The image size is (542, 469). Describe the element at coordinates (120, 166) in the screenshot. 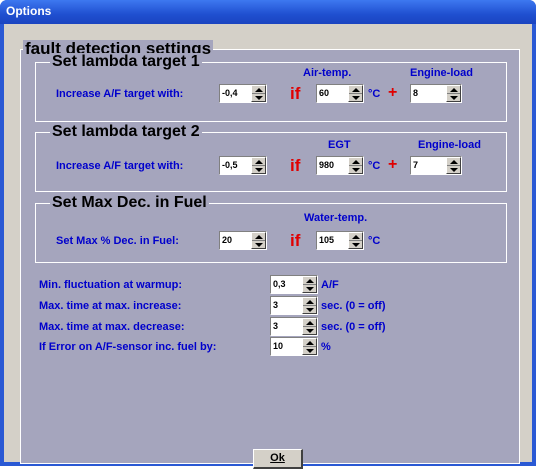

I see `increase-af-label-2: Increase A/F target with:` at that location.